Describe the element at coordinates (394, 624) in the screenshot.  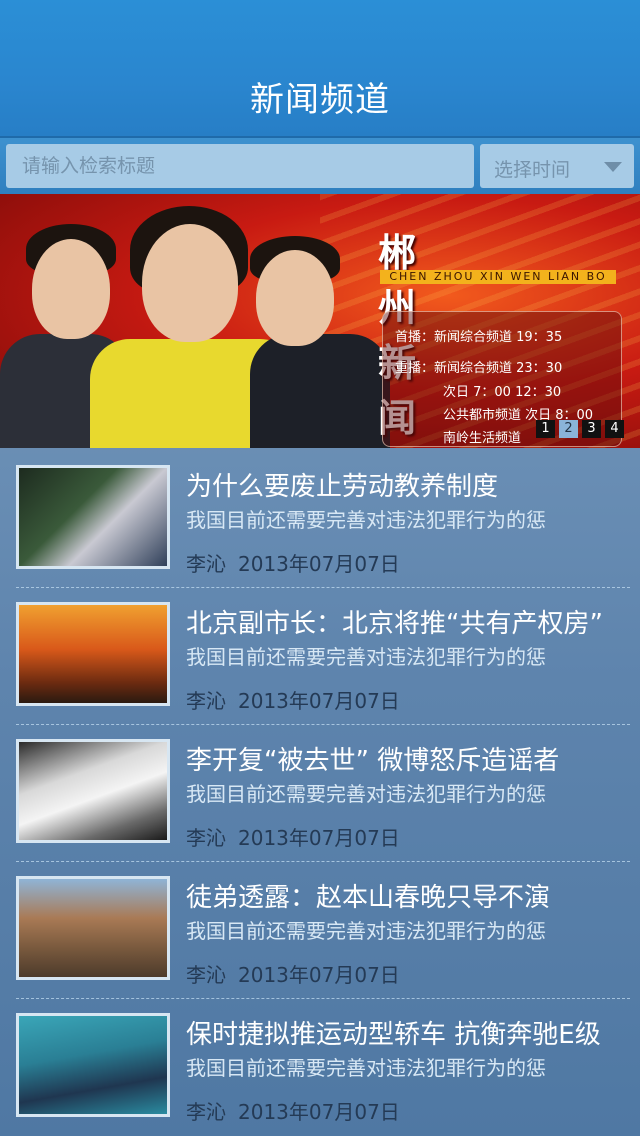
I see `news-title: 北京副市长：北京将推“共有产权房”` at that location.